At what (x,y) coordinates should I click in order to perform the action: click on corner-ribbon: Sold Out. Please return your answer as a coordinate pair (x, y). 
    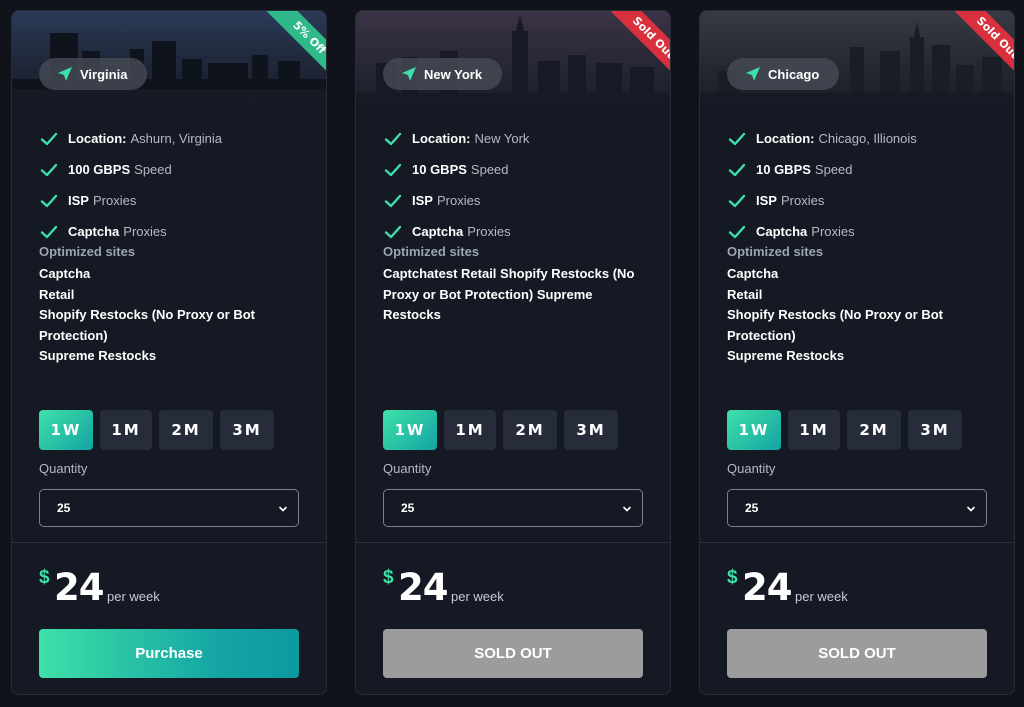
    Looking at the image, I should click on (630, 51).